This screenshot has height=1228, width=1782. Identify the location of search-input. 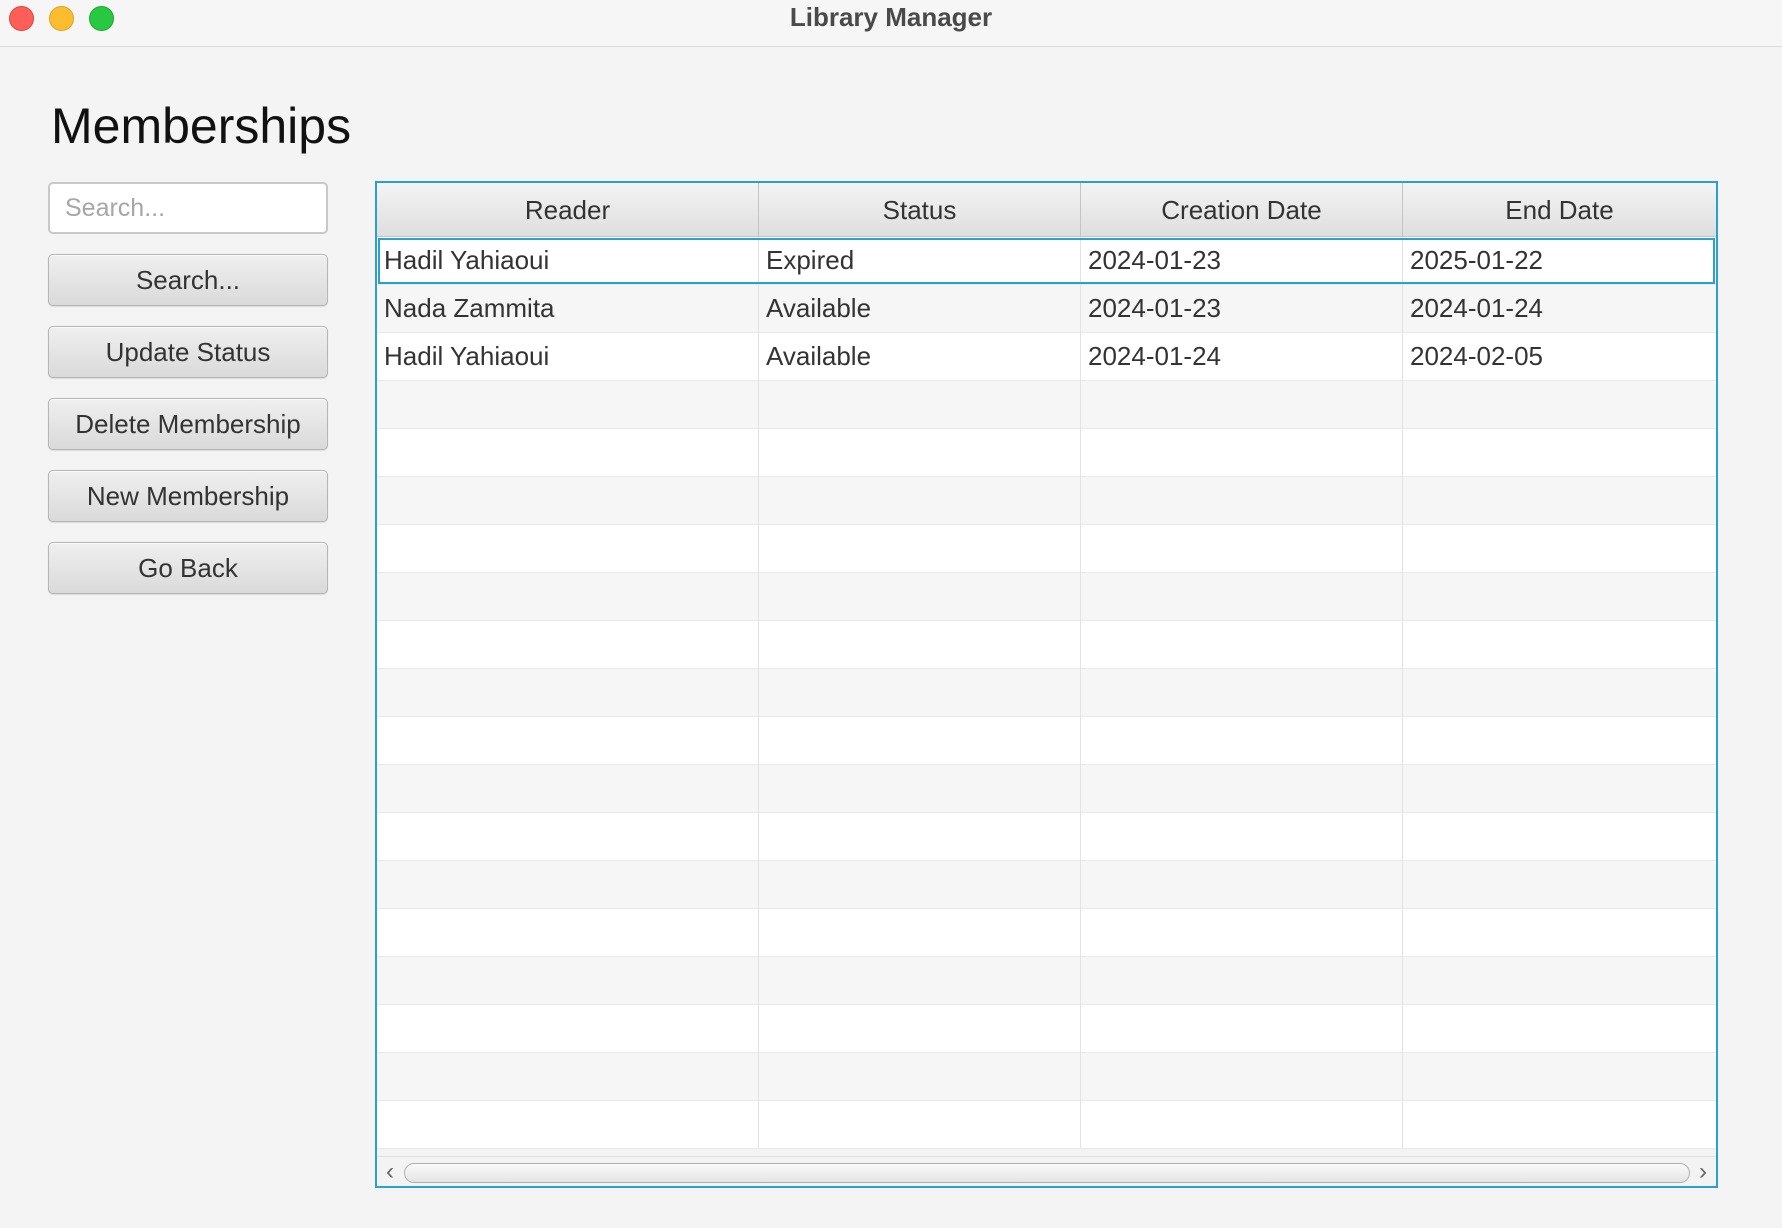
(188, 208).